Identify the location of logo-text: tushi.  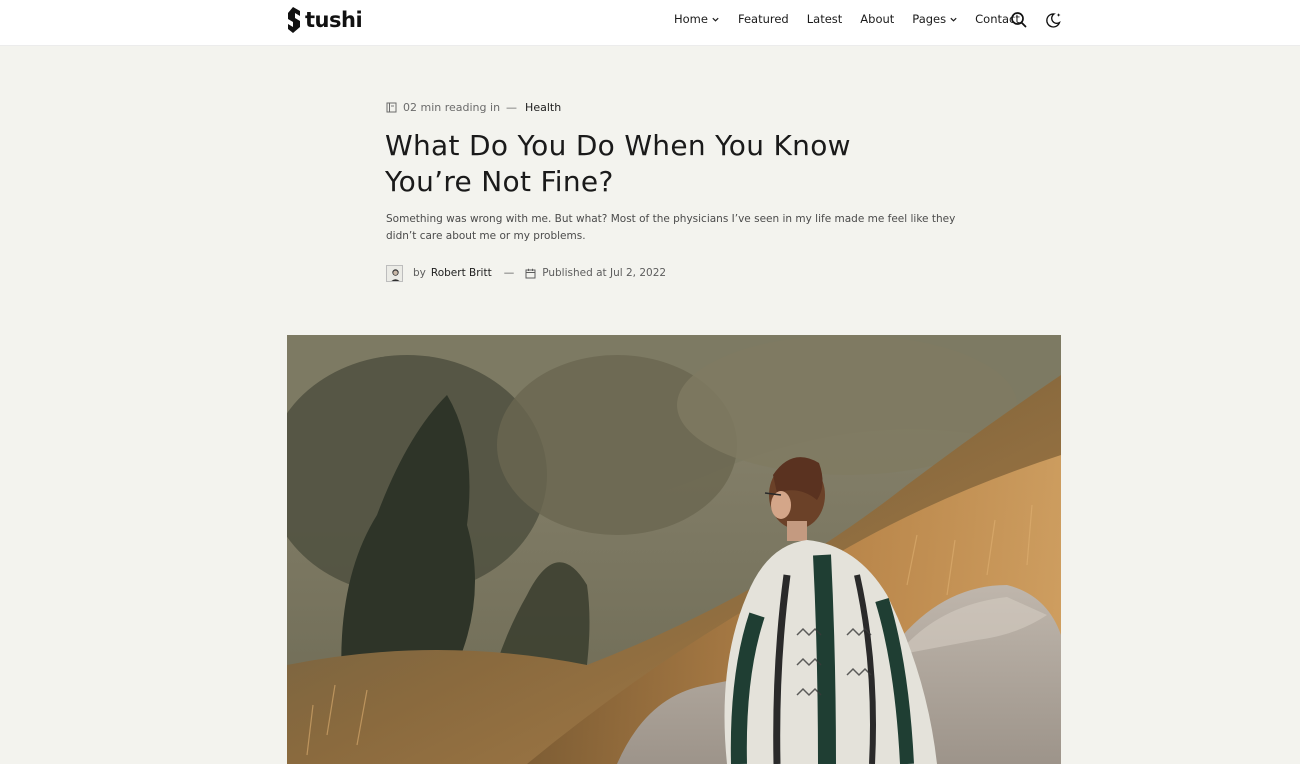
(334, 20).